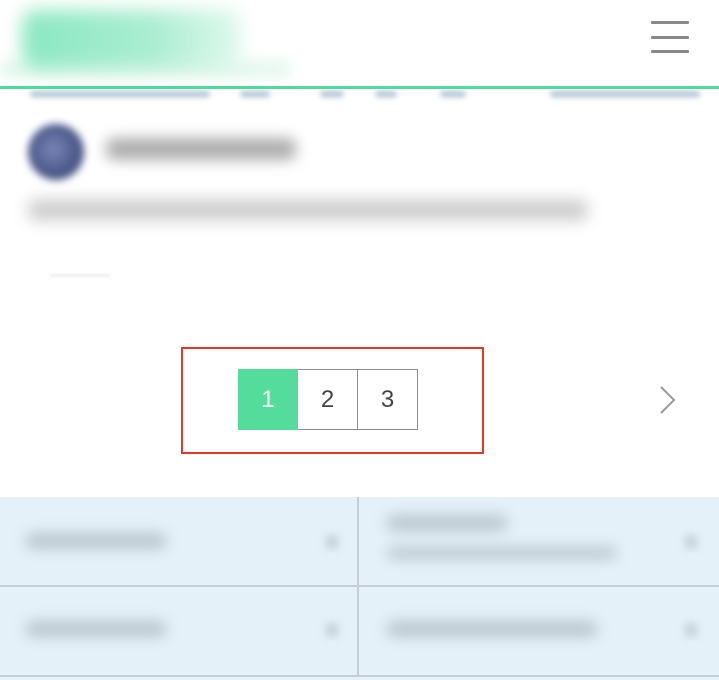 The width and height of the screenshot is (719, 680). I want to click on site-logo, so click(132, 39).